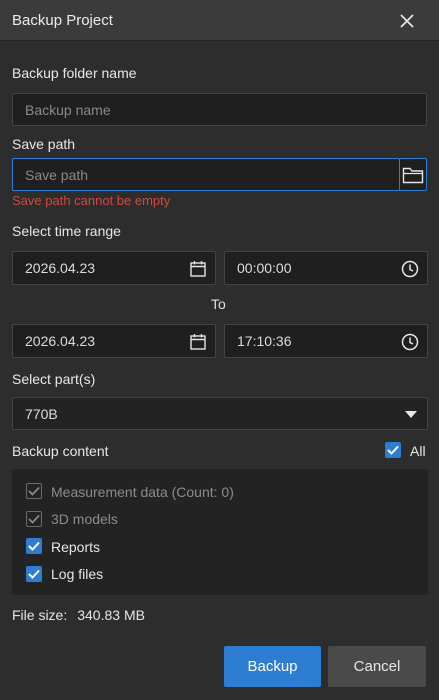  I want to click on end-time-picker: 17:10:36, so click(326, 341).